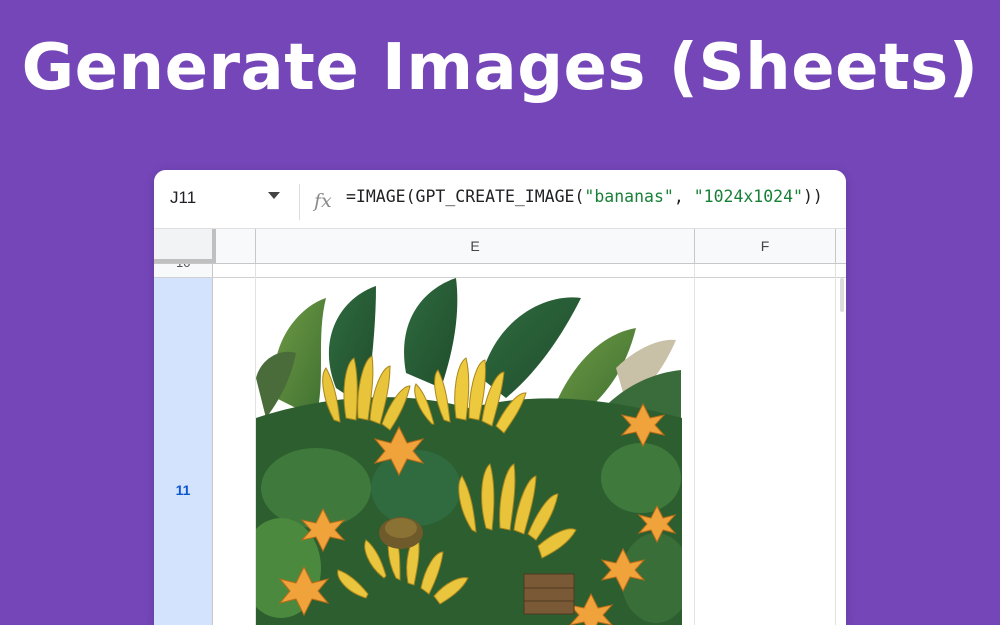 The width and height of the screenshot is (1000, 625). Describe the element at coordinates (183, 451) in the screenshot. I see `row-header-11: 11` at that location.